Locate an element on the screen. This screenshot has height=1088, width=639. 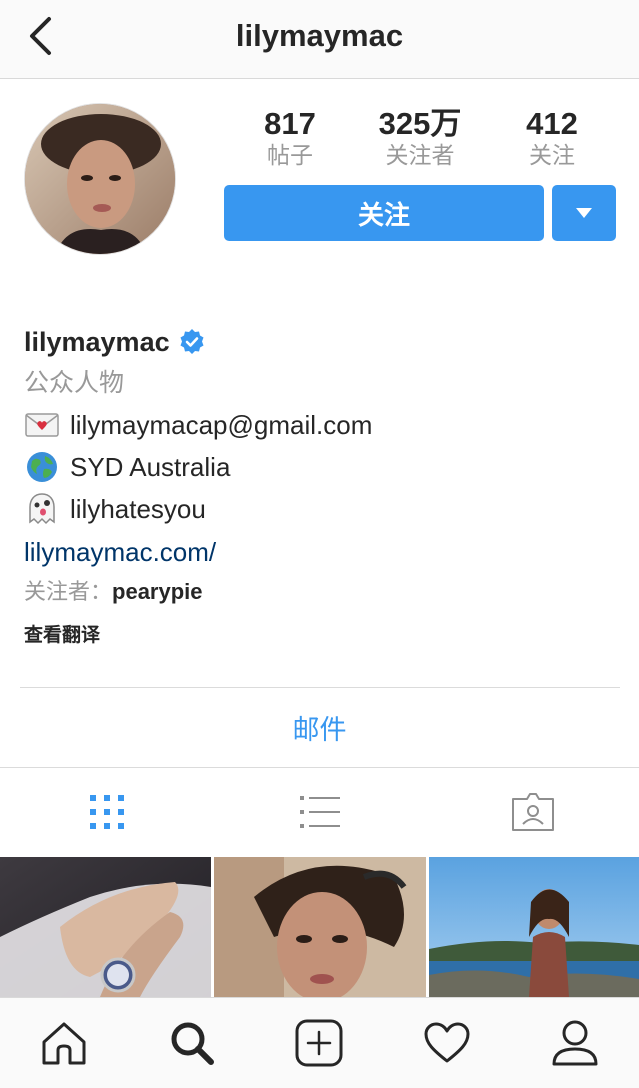
top-nav-bar: lilymaymac is located at coordinates (319, 39).